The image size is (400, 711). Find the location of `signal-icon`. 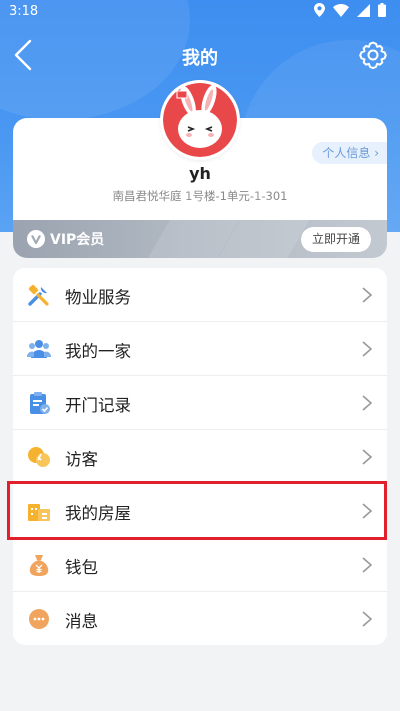

signal-icon is located at coordinates (363, 10).